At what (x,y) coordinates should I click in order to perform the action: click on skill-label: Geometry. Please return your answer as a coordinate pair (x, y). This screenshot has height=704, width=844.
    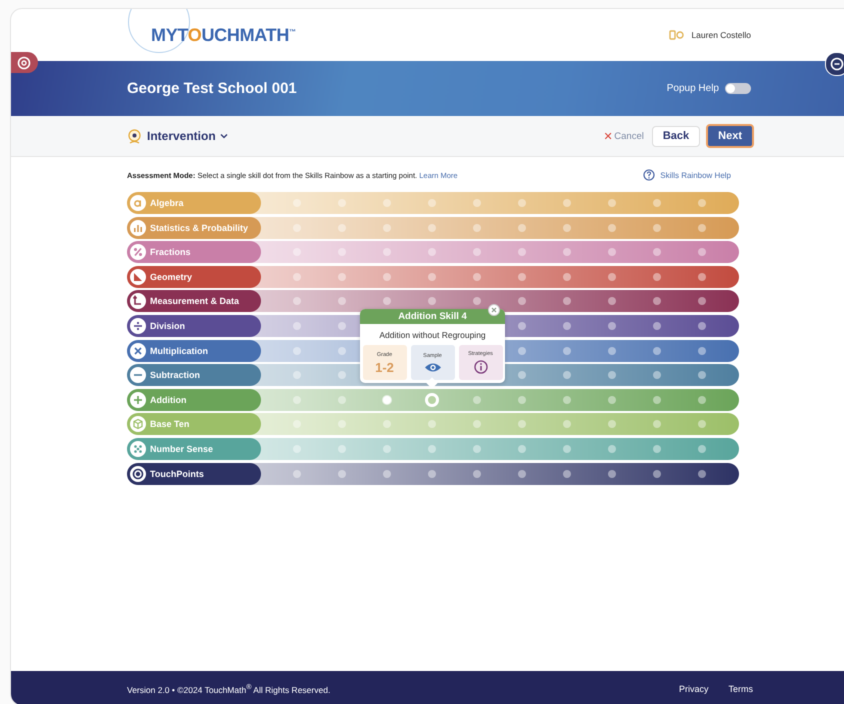
    Looking at the image, I should click on (194, 277).